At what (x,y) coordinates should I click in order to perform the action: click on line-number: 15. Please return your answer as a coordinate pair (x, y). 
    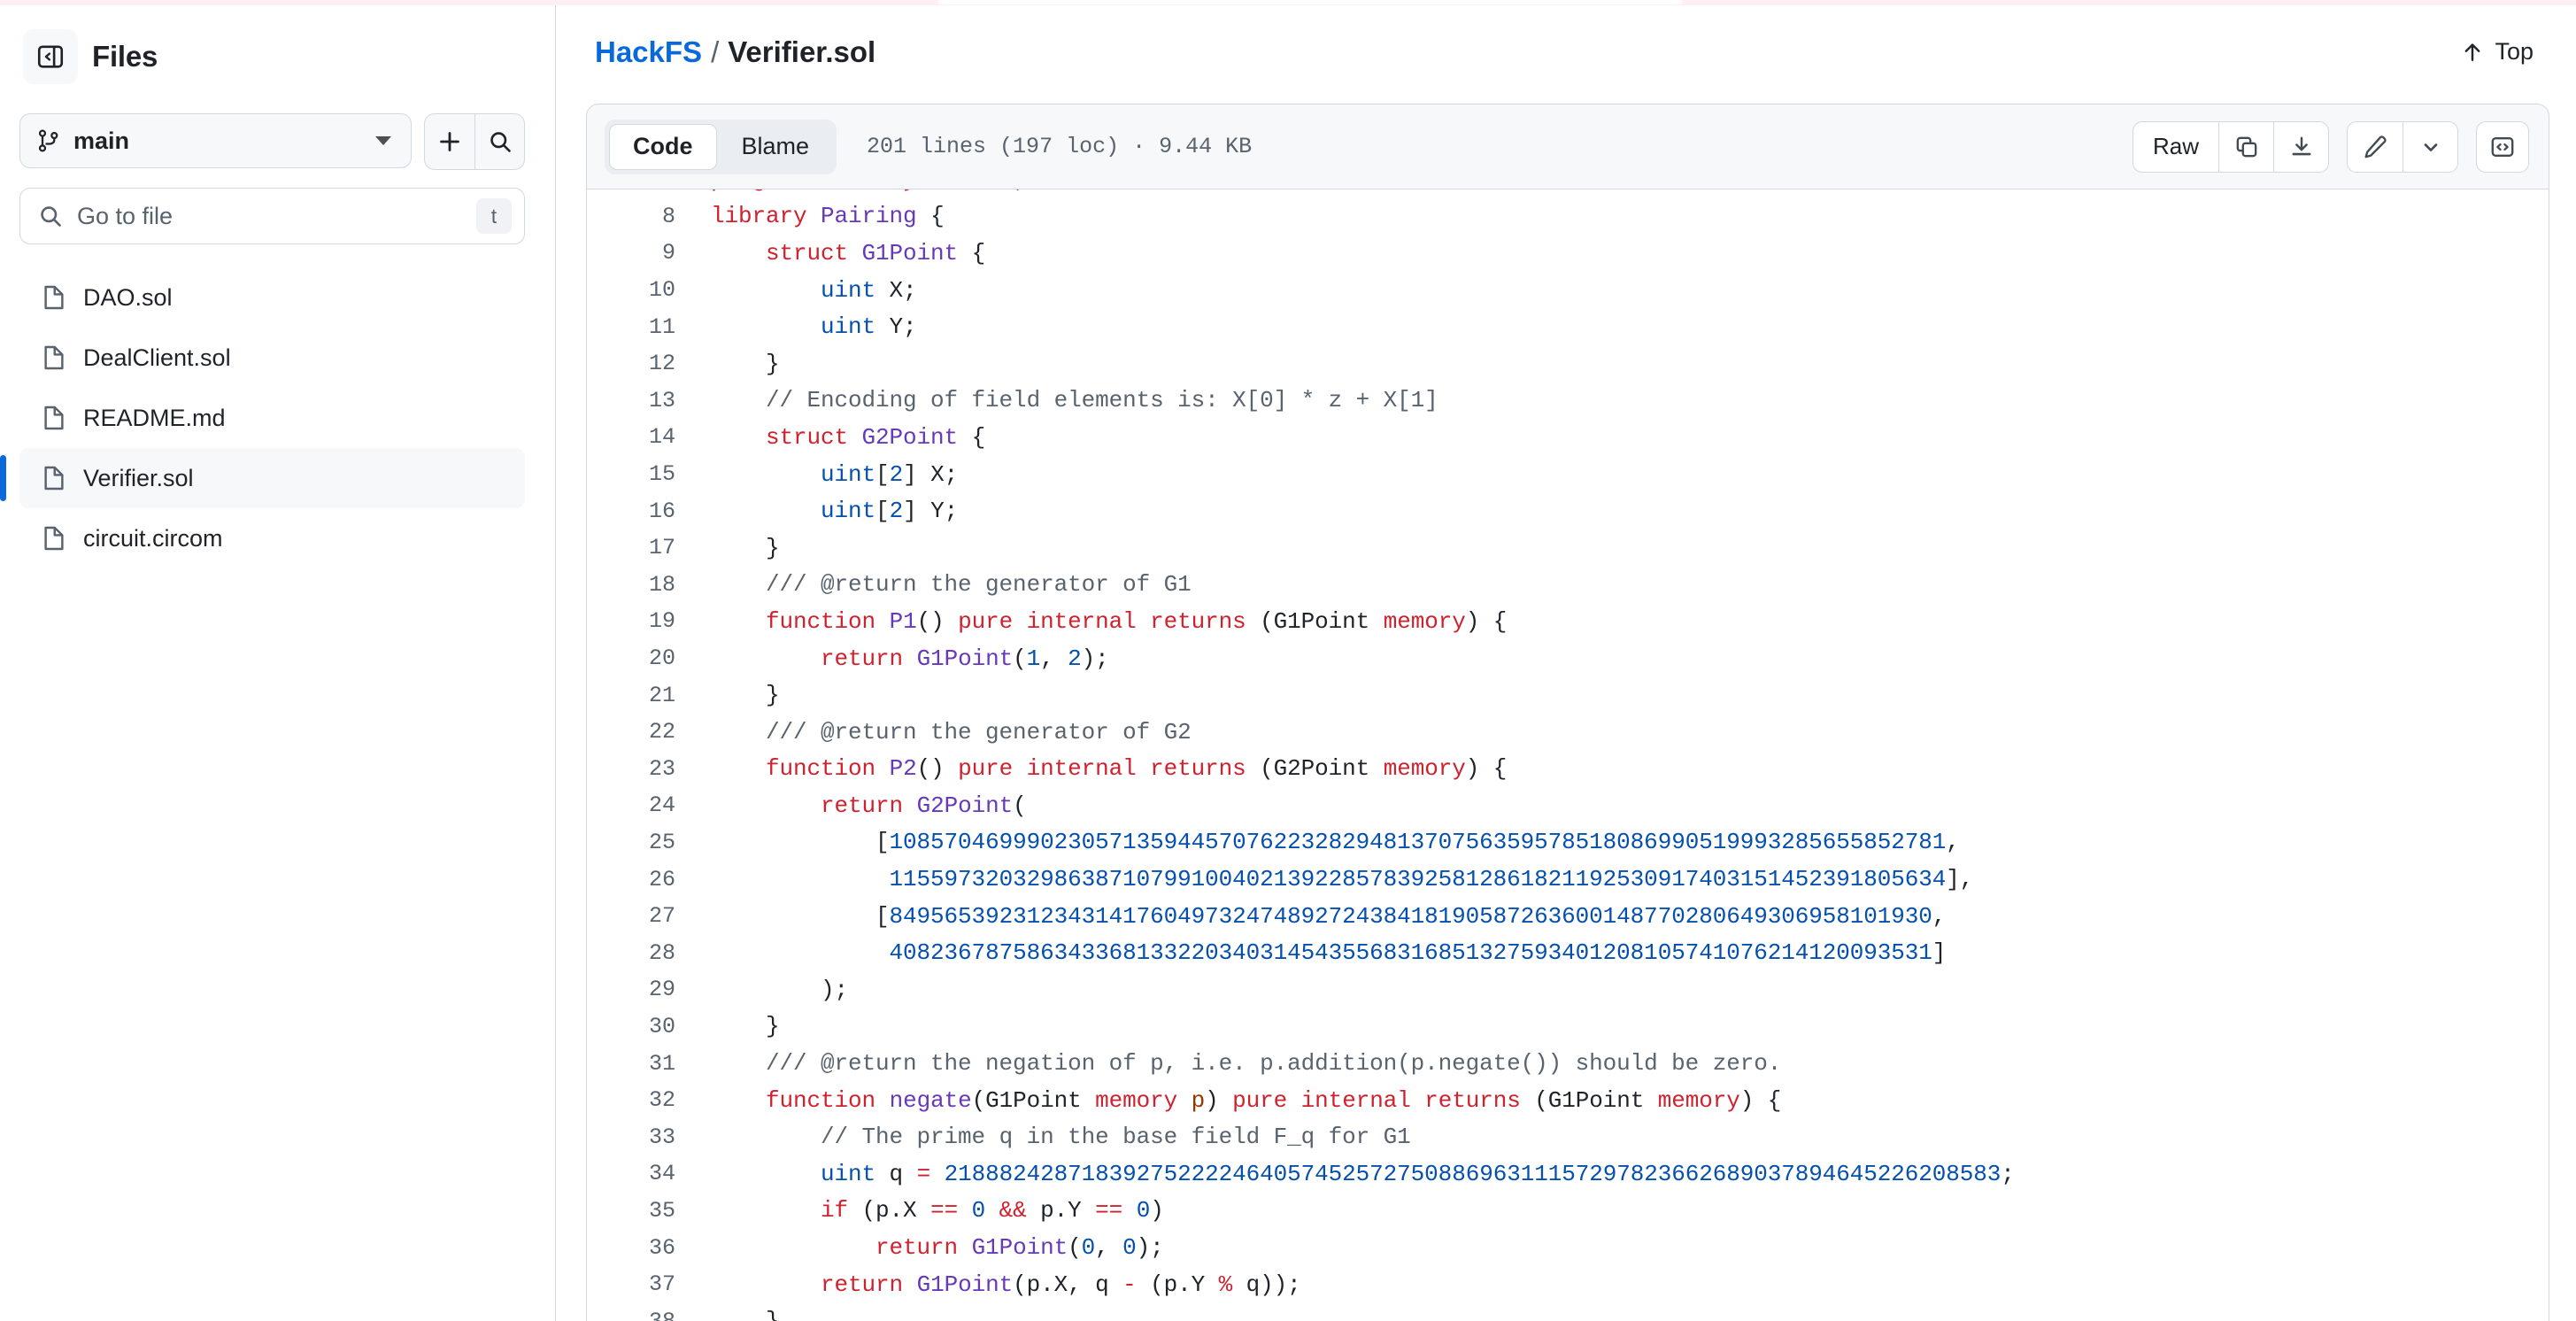
    Looking at the image, I should click on (644, 474).